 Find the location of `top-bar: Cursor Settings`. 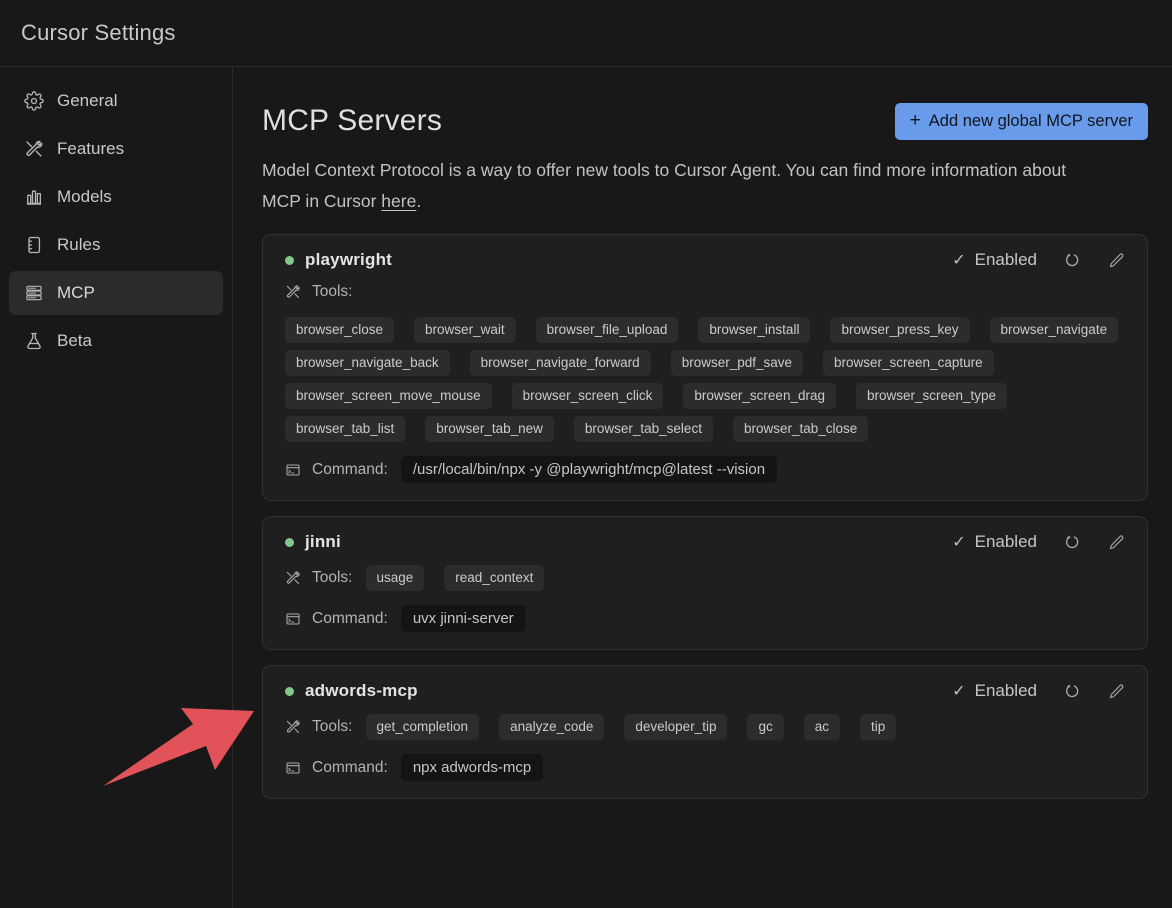

top-bar: Cursor Settings is located at coordinates (586, 33).